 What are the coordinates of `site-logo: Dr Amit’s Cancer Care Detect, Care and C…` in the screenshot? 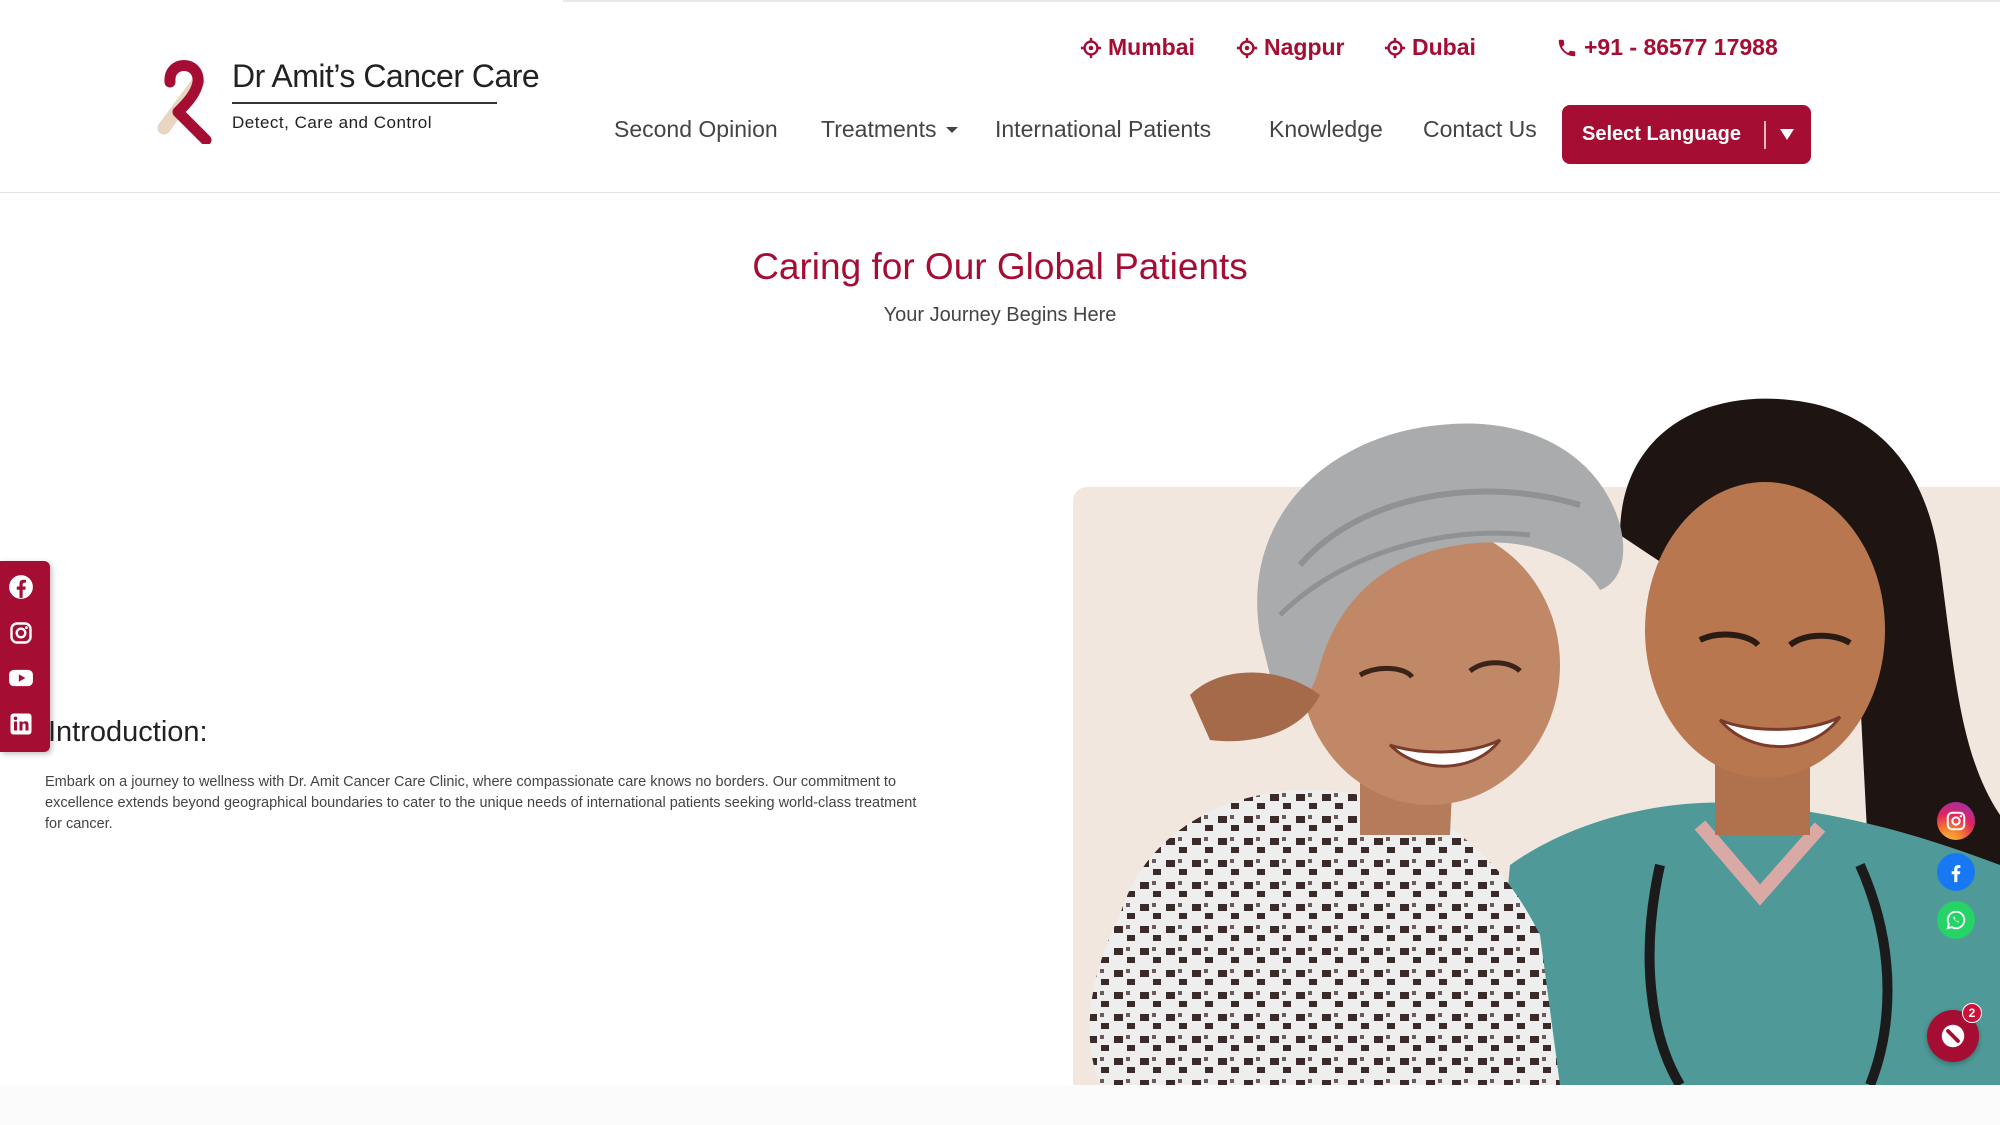 It's located at (340, 102).